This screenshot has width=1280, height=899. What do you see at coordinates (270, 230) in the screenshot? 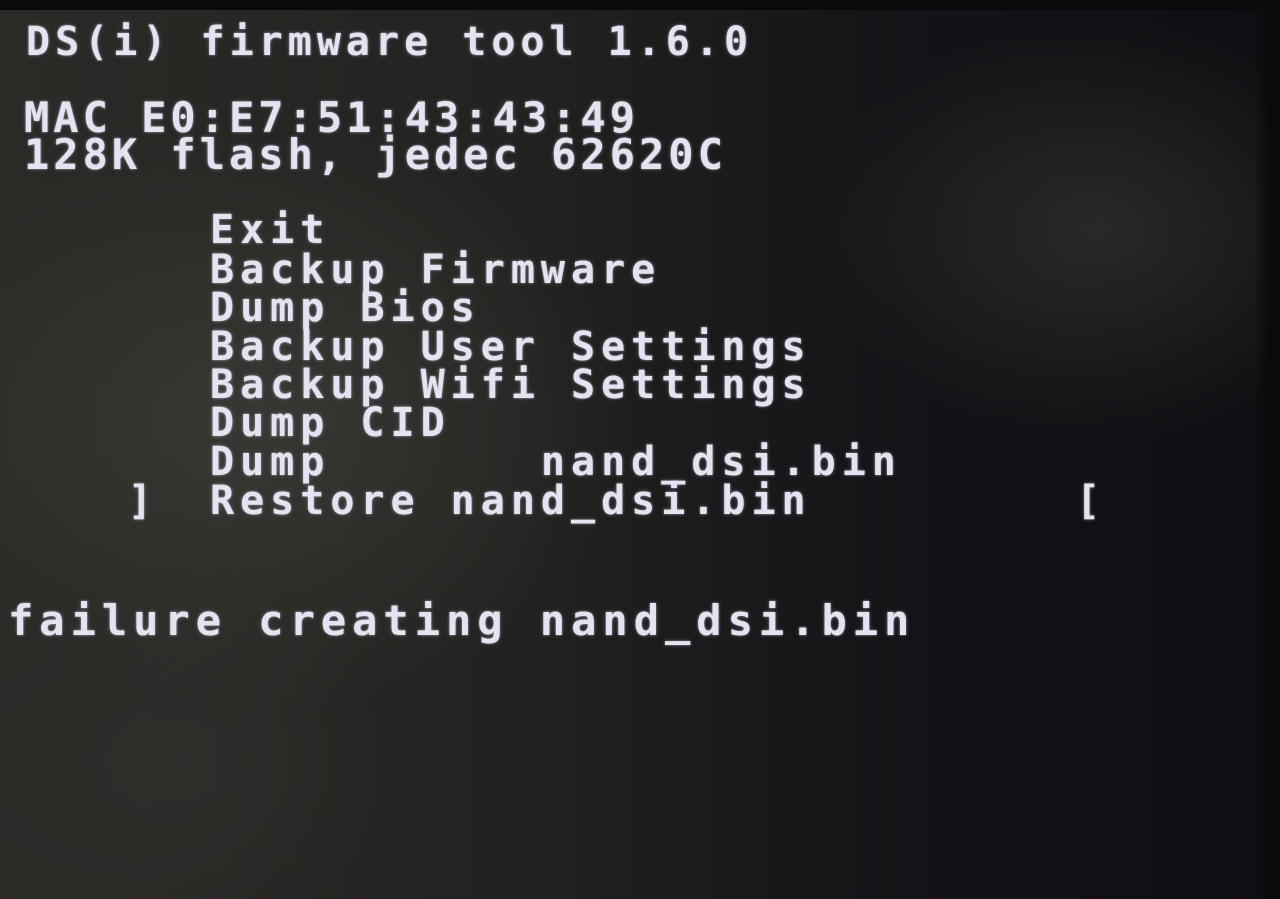
I see `menu-item-exit: Exit` at bounding box center [270, 230].